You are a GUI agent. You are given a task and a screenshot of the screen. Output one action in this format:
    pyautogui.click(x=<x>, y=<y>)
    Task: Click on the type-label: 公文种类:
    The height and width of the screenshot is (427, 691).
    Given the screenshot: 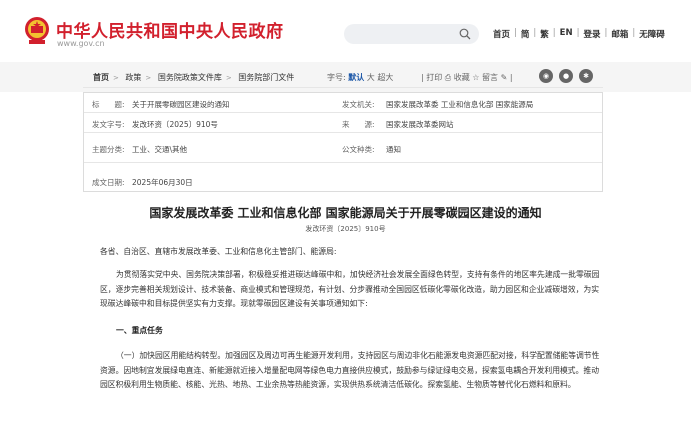 What is the action you would take?
    pyautogui.click(x=358, y=149)
    